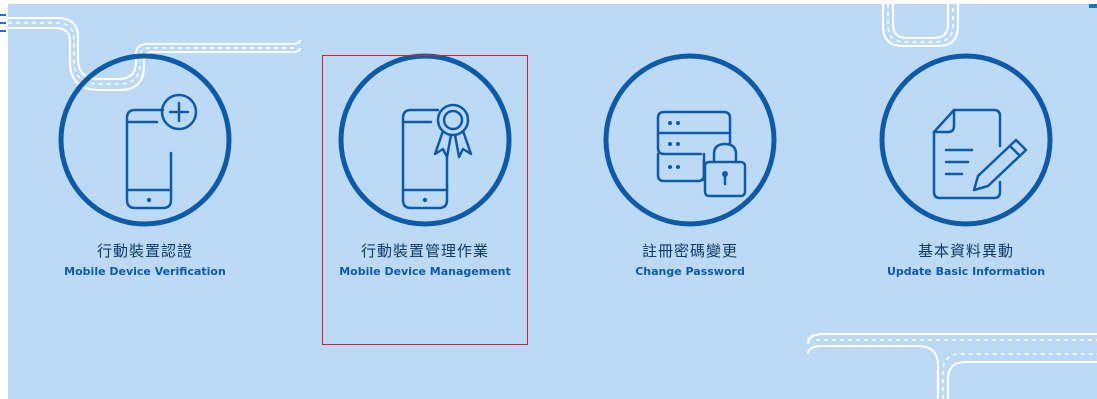 This screenshot has height=399, width=1097. What do you see at coordinates (690, 271) in the screenshot?
I see `card-title-en: Change Password` at bounding box center [690, 271].